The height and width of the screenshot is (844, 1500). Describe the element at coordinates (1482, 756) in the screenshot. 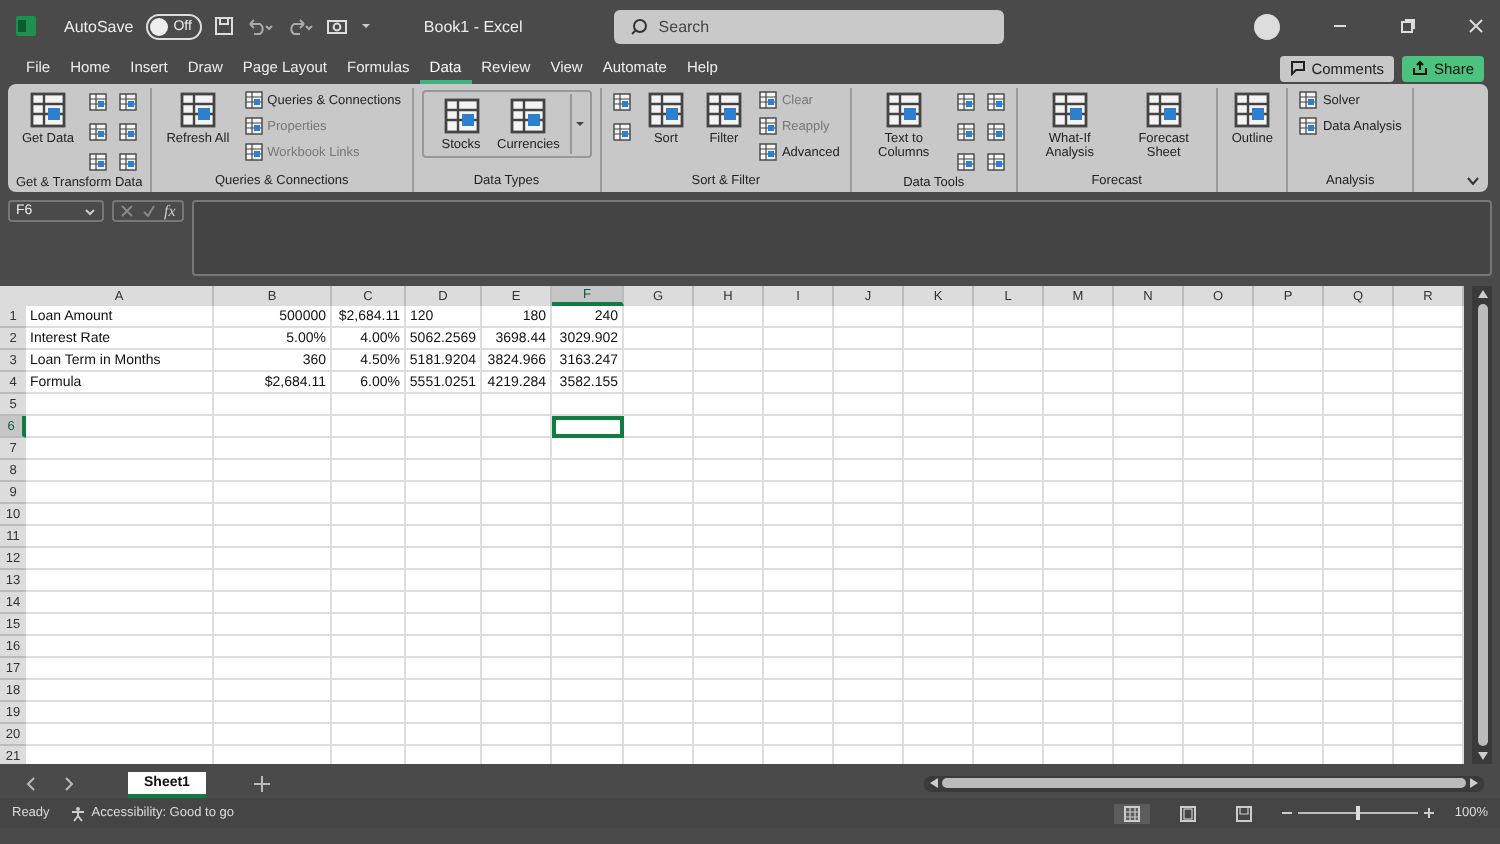

I see `scroll-down-icon` at that location.